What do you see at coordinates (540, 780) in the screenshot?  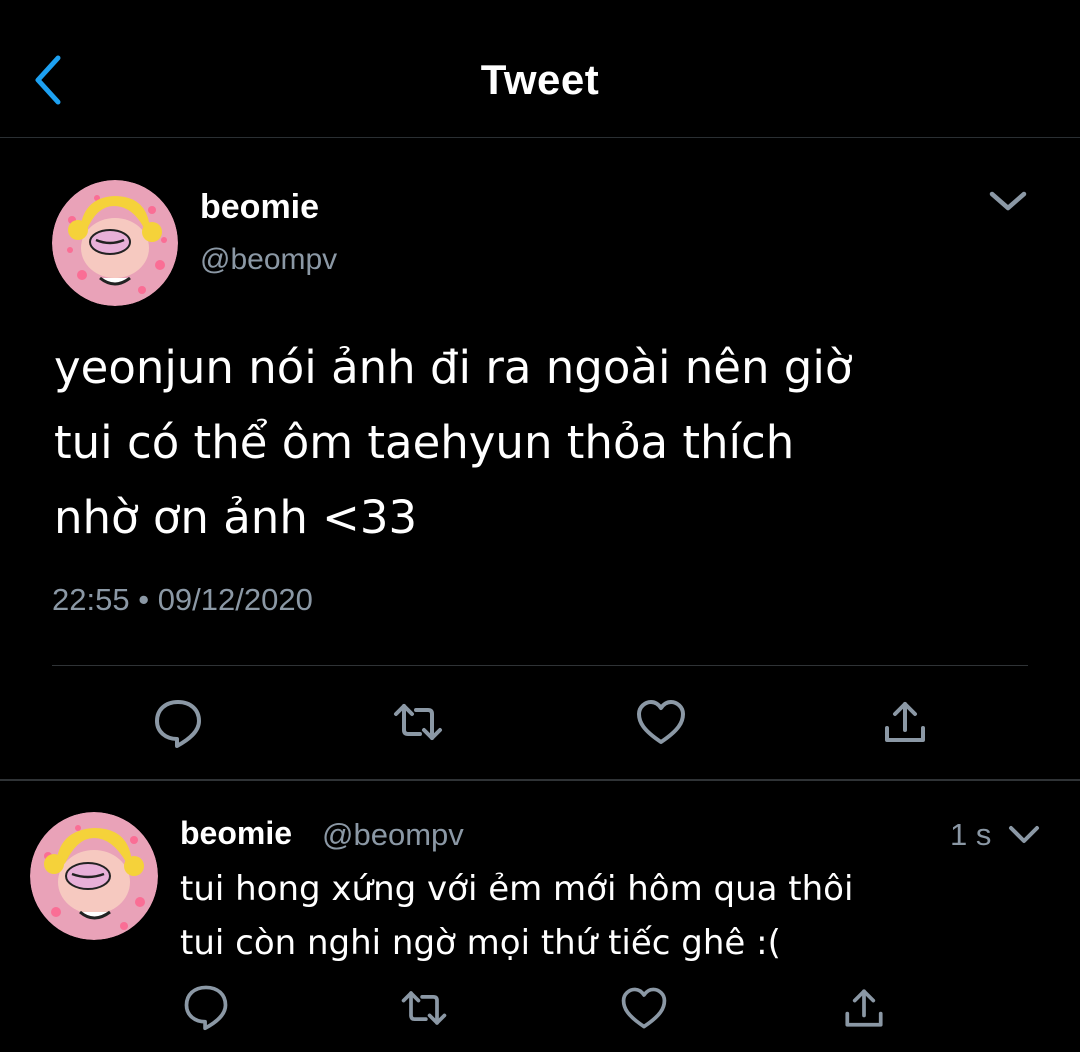 I see `section-divider` at bounding box center [540, 780].